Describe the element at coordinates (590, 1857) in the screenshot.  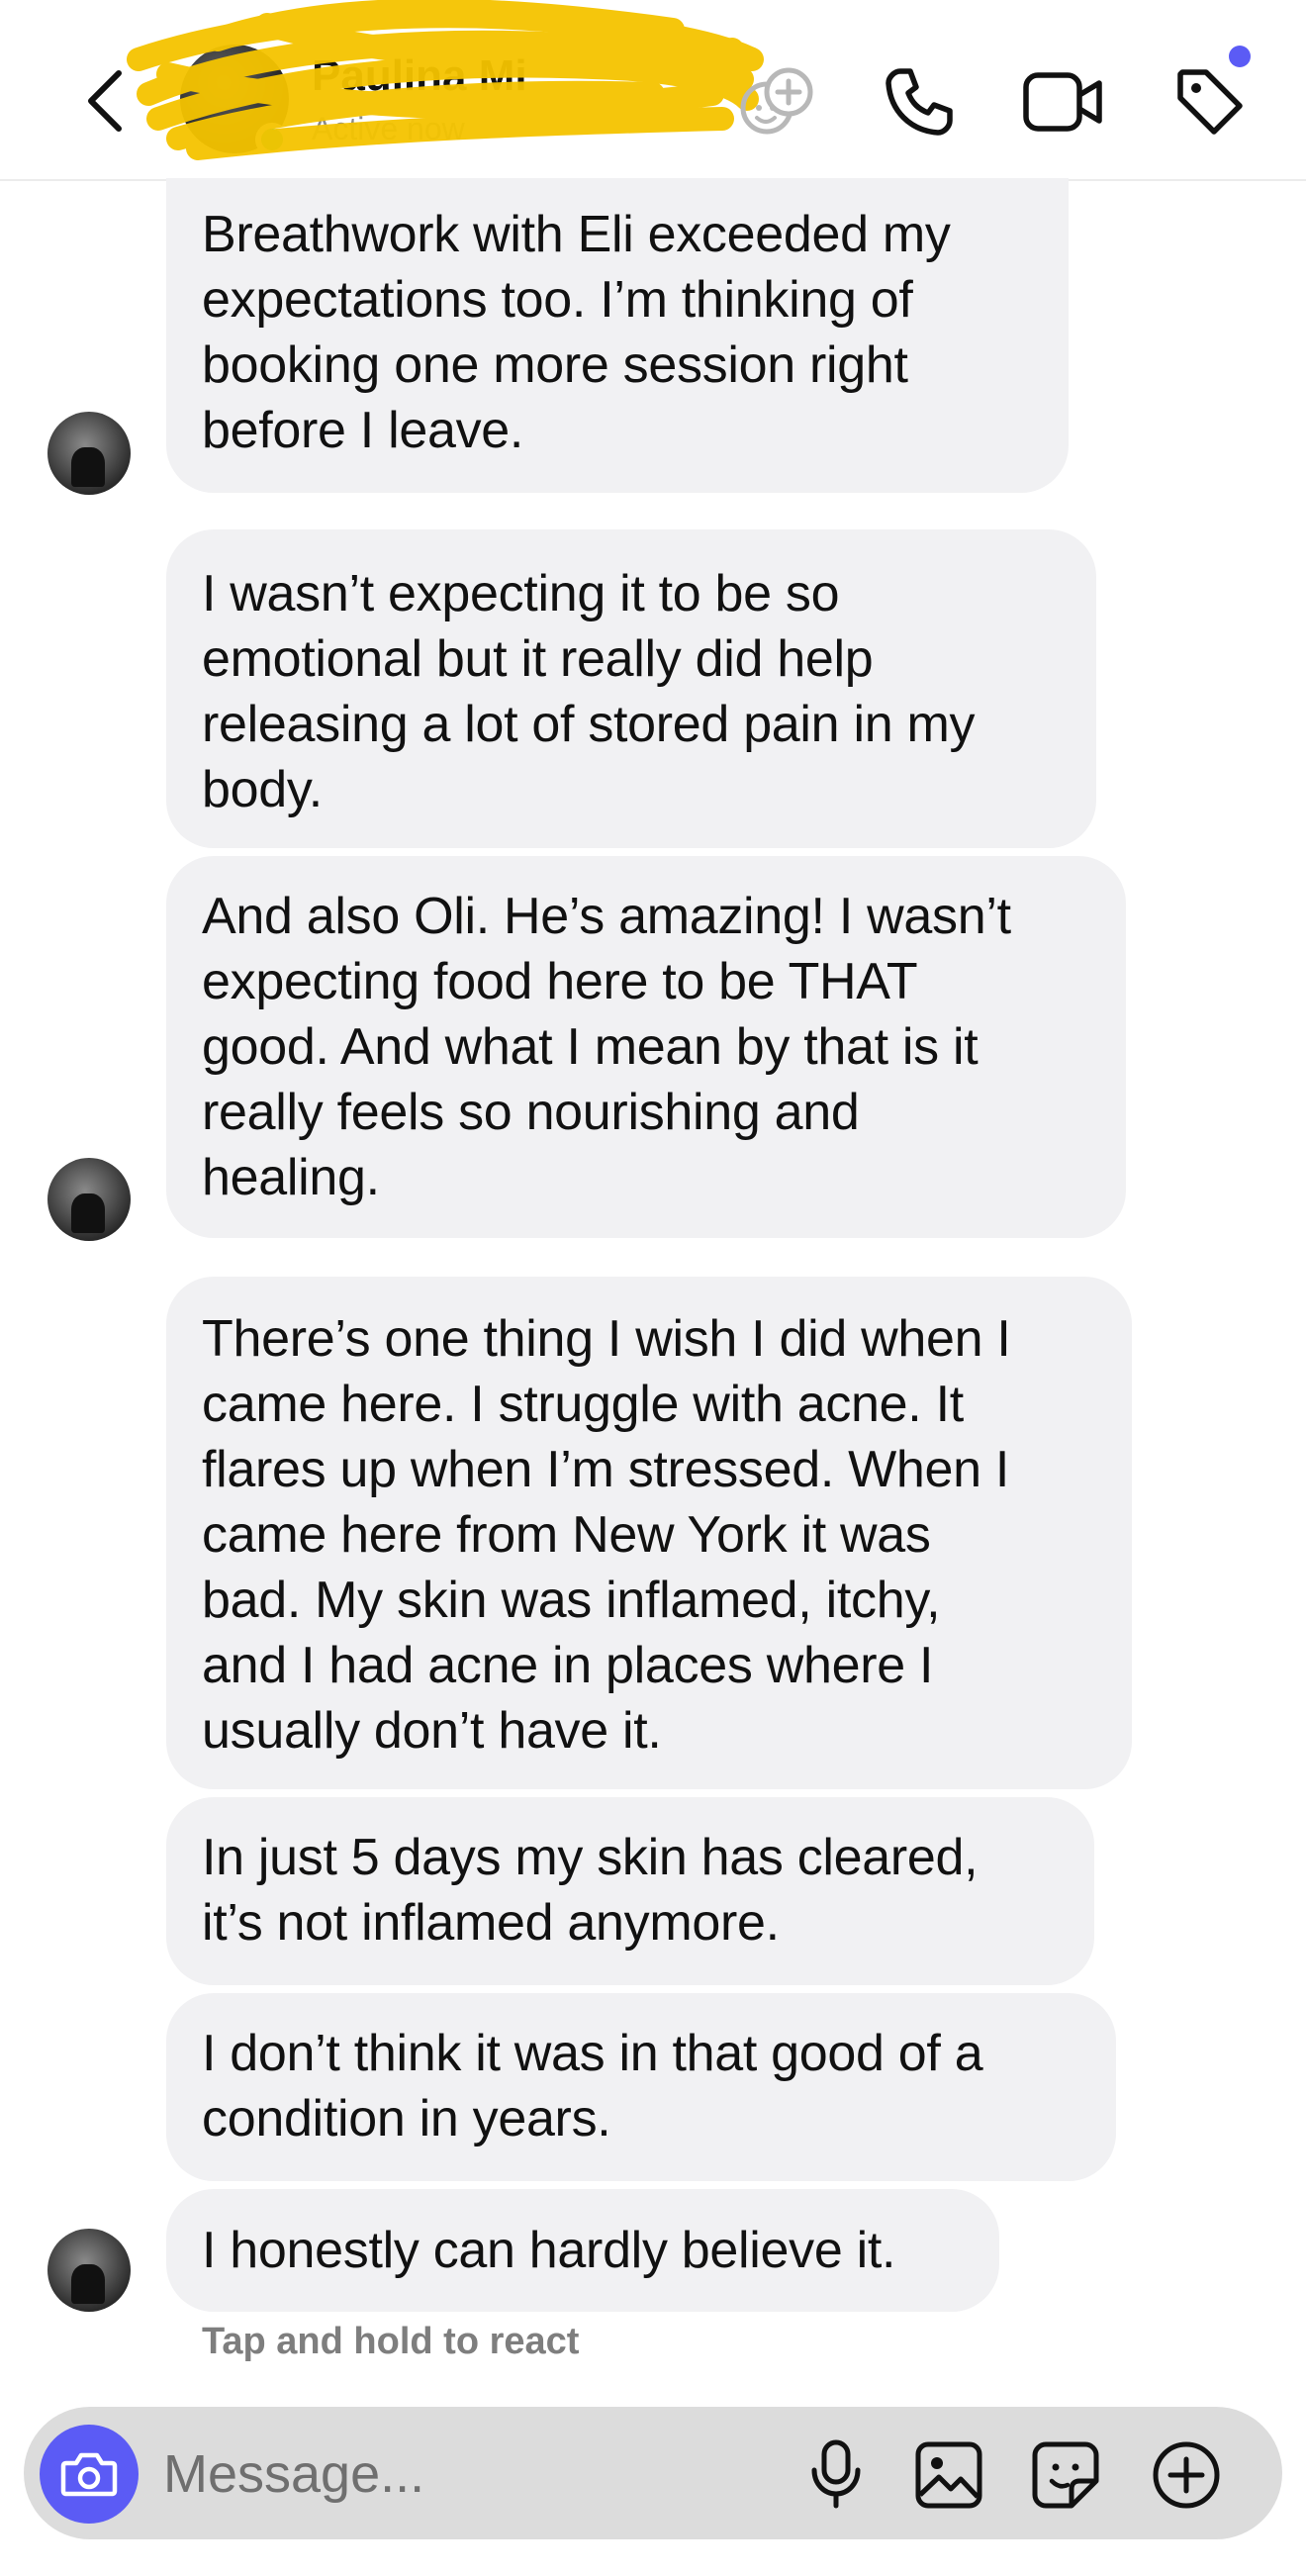
I see `message-line: In just 5 days my skin has cleared,` at that location.